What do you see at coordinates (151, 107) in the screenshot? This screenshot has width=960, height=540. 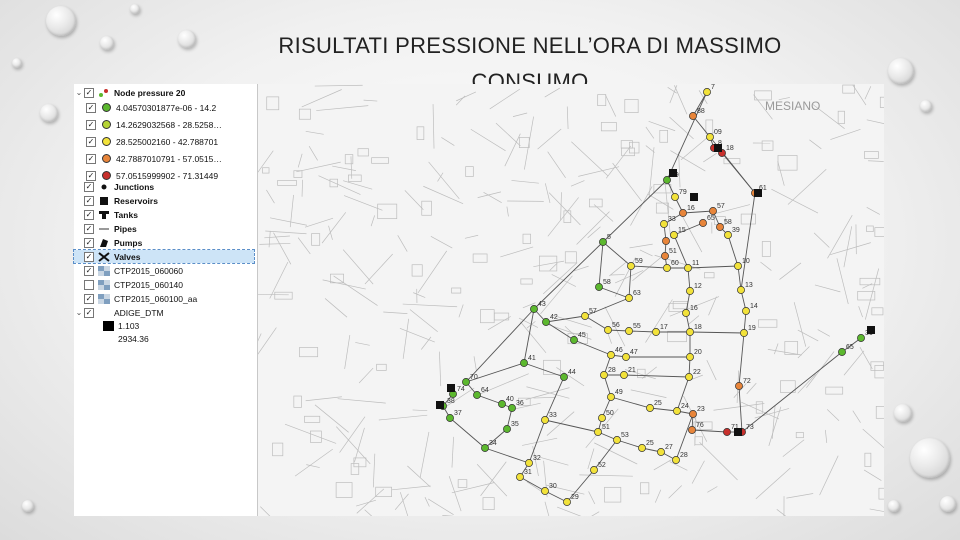 I see `pressure-class-row: ✓ 4.04570301877e-06 - 14.2` at bounding box center [151, 107].